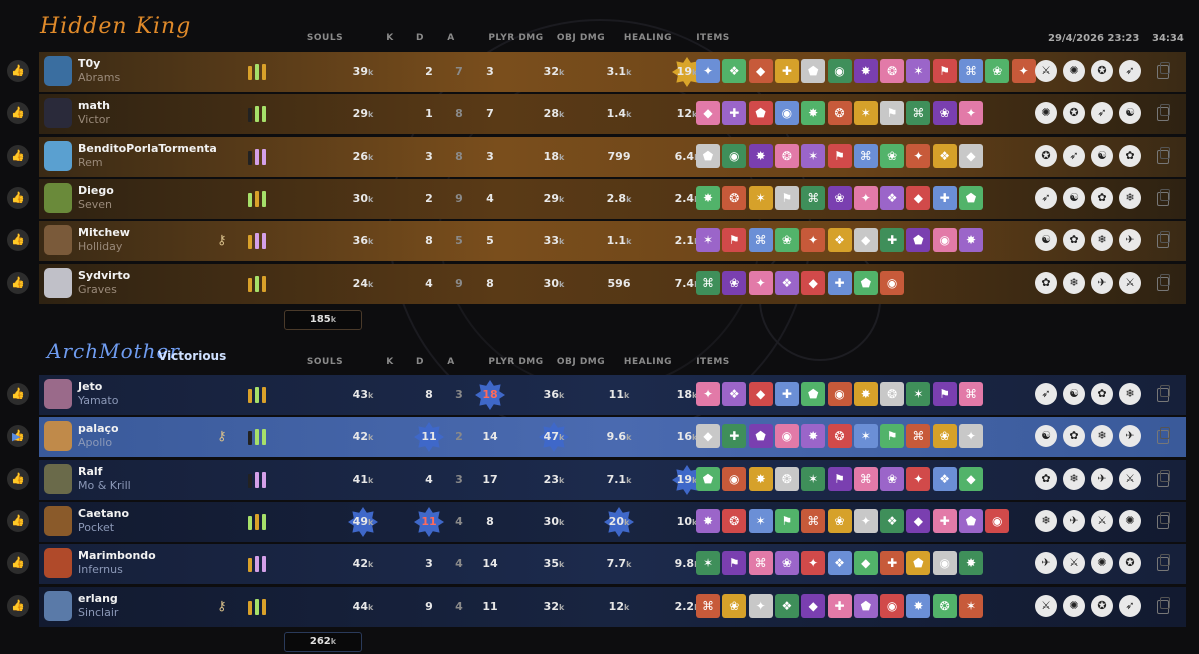 The width and height of the screenshot is (1199, 654). Describe the element at coordinates (1046, 71) in the screenshot. I see `ability-icon: ⚔` at that location.